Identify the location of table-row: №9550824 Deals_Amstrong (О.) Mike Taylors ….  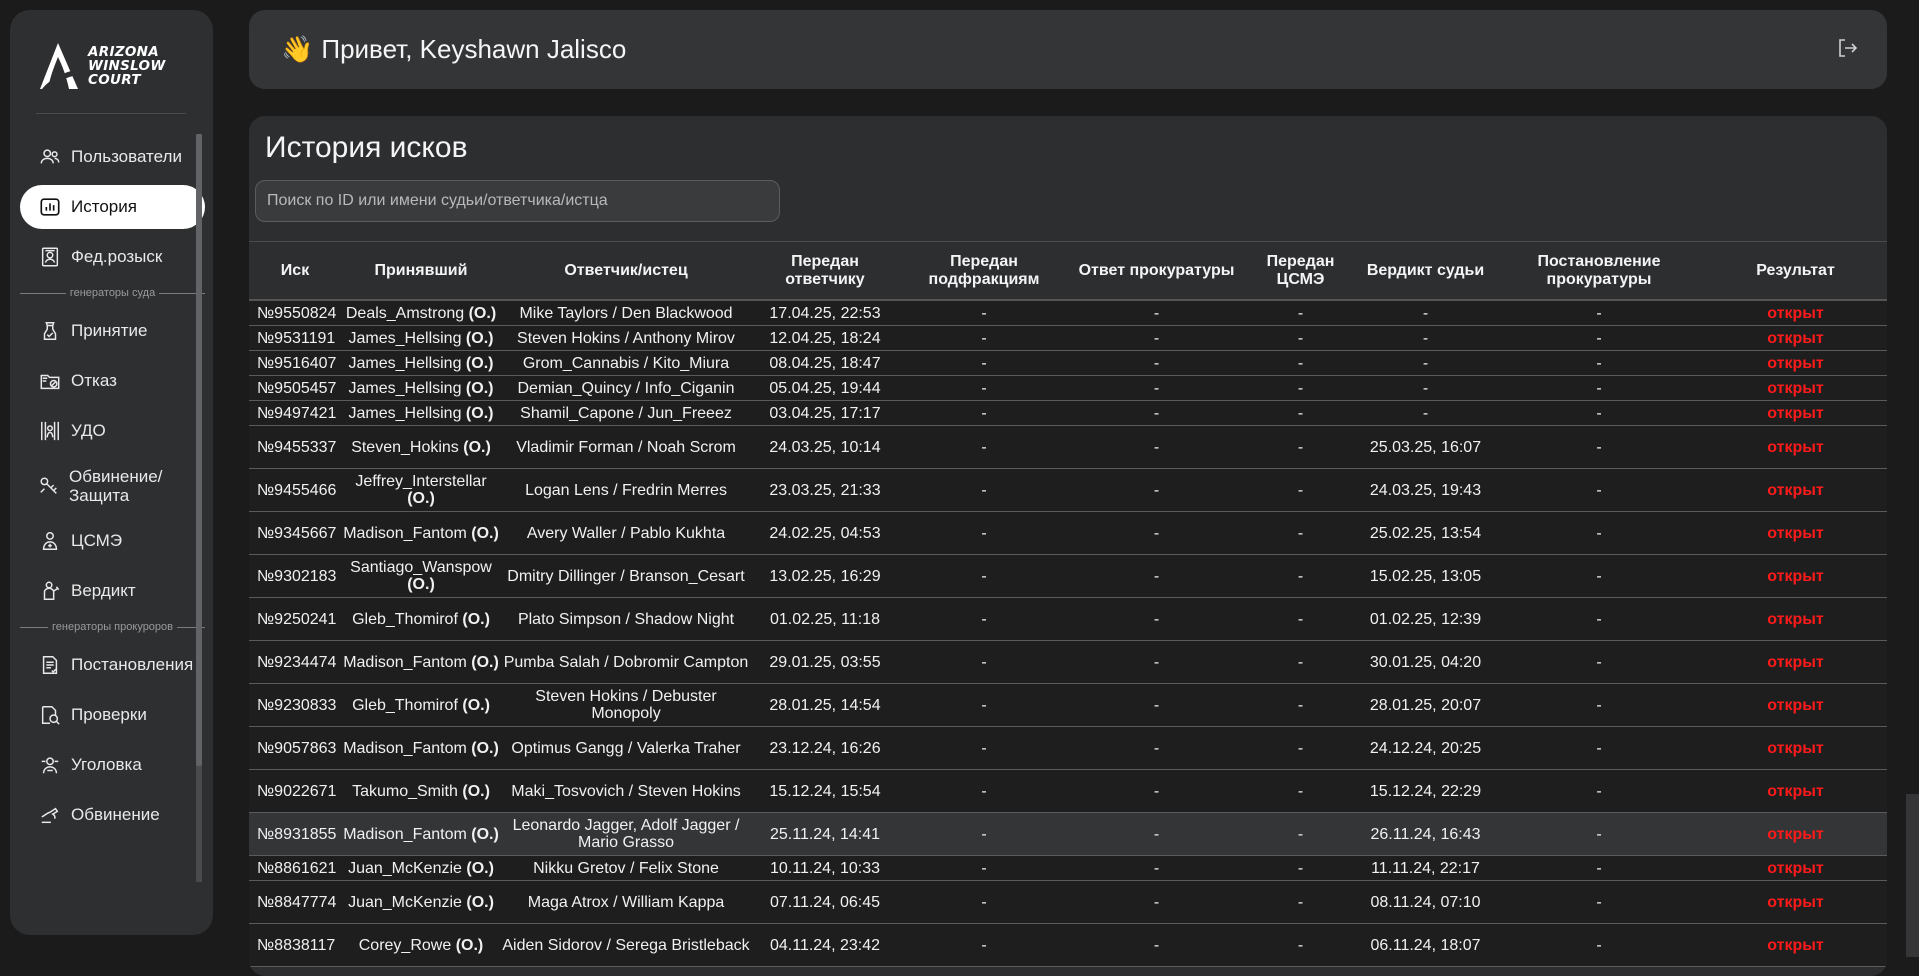
(1068, 313).